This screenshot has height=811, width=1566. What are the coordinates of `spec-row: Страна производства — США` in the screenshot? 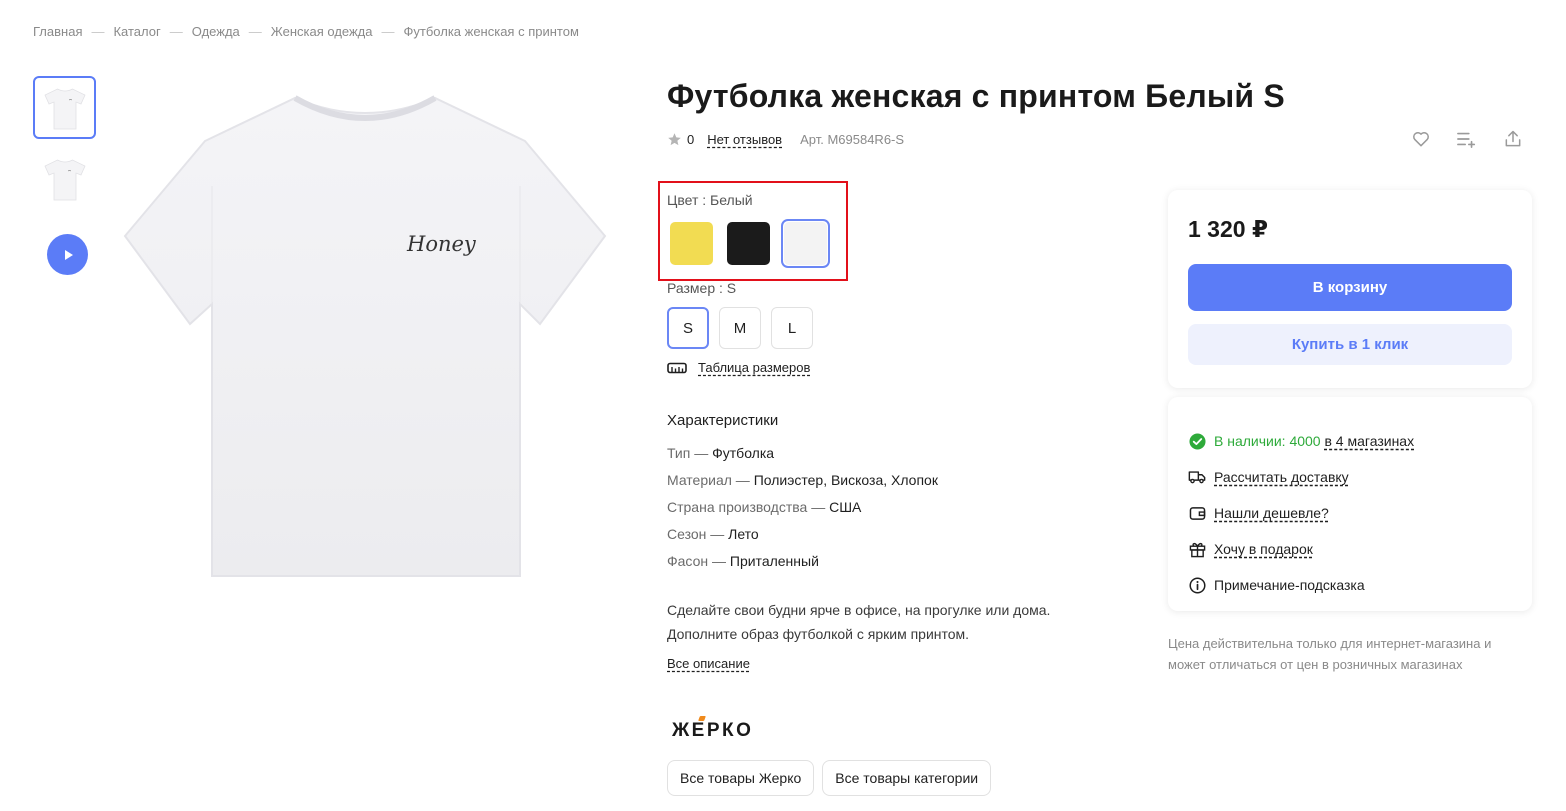 It's located at (802, 507).